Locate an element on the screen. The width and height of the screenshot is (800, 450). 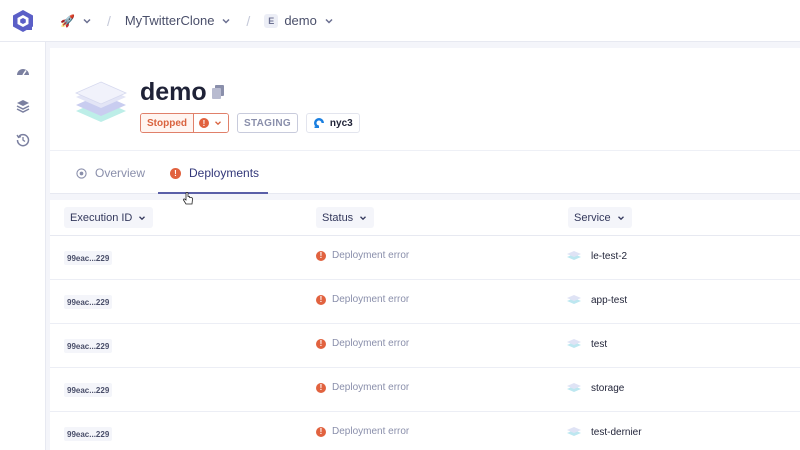
environment-badges: Stopped ! STAGING nyc3 is located at coordinates (250, 123).